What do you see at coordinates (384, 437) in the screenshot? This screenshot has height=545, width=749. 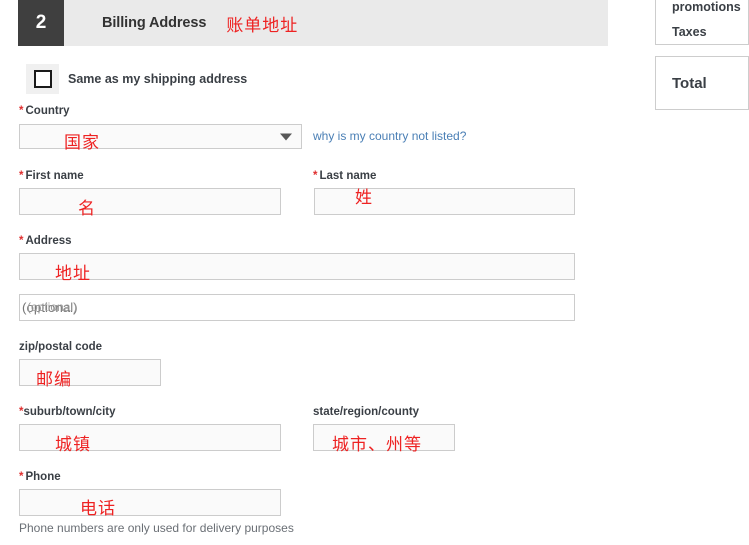 I see `state-input` at bounding box center [384, 437].